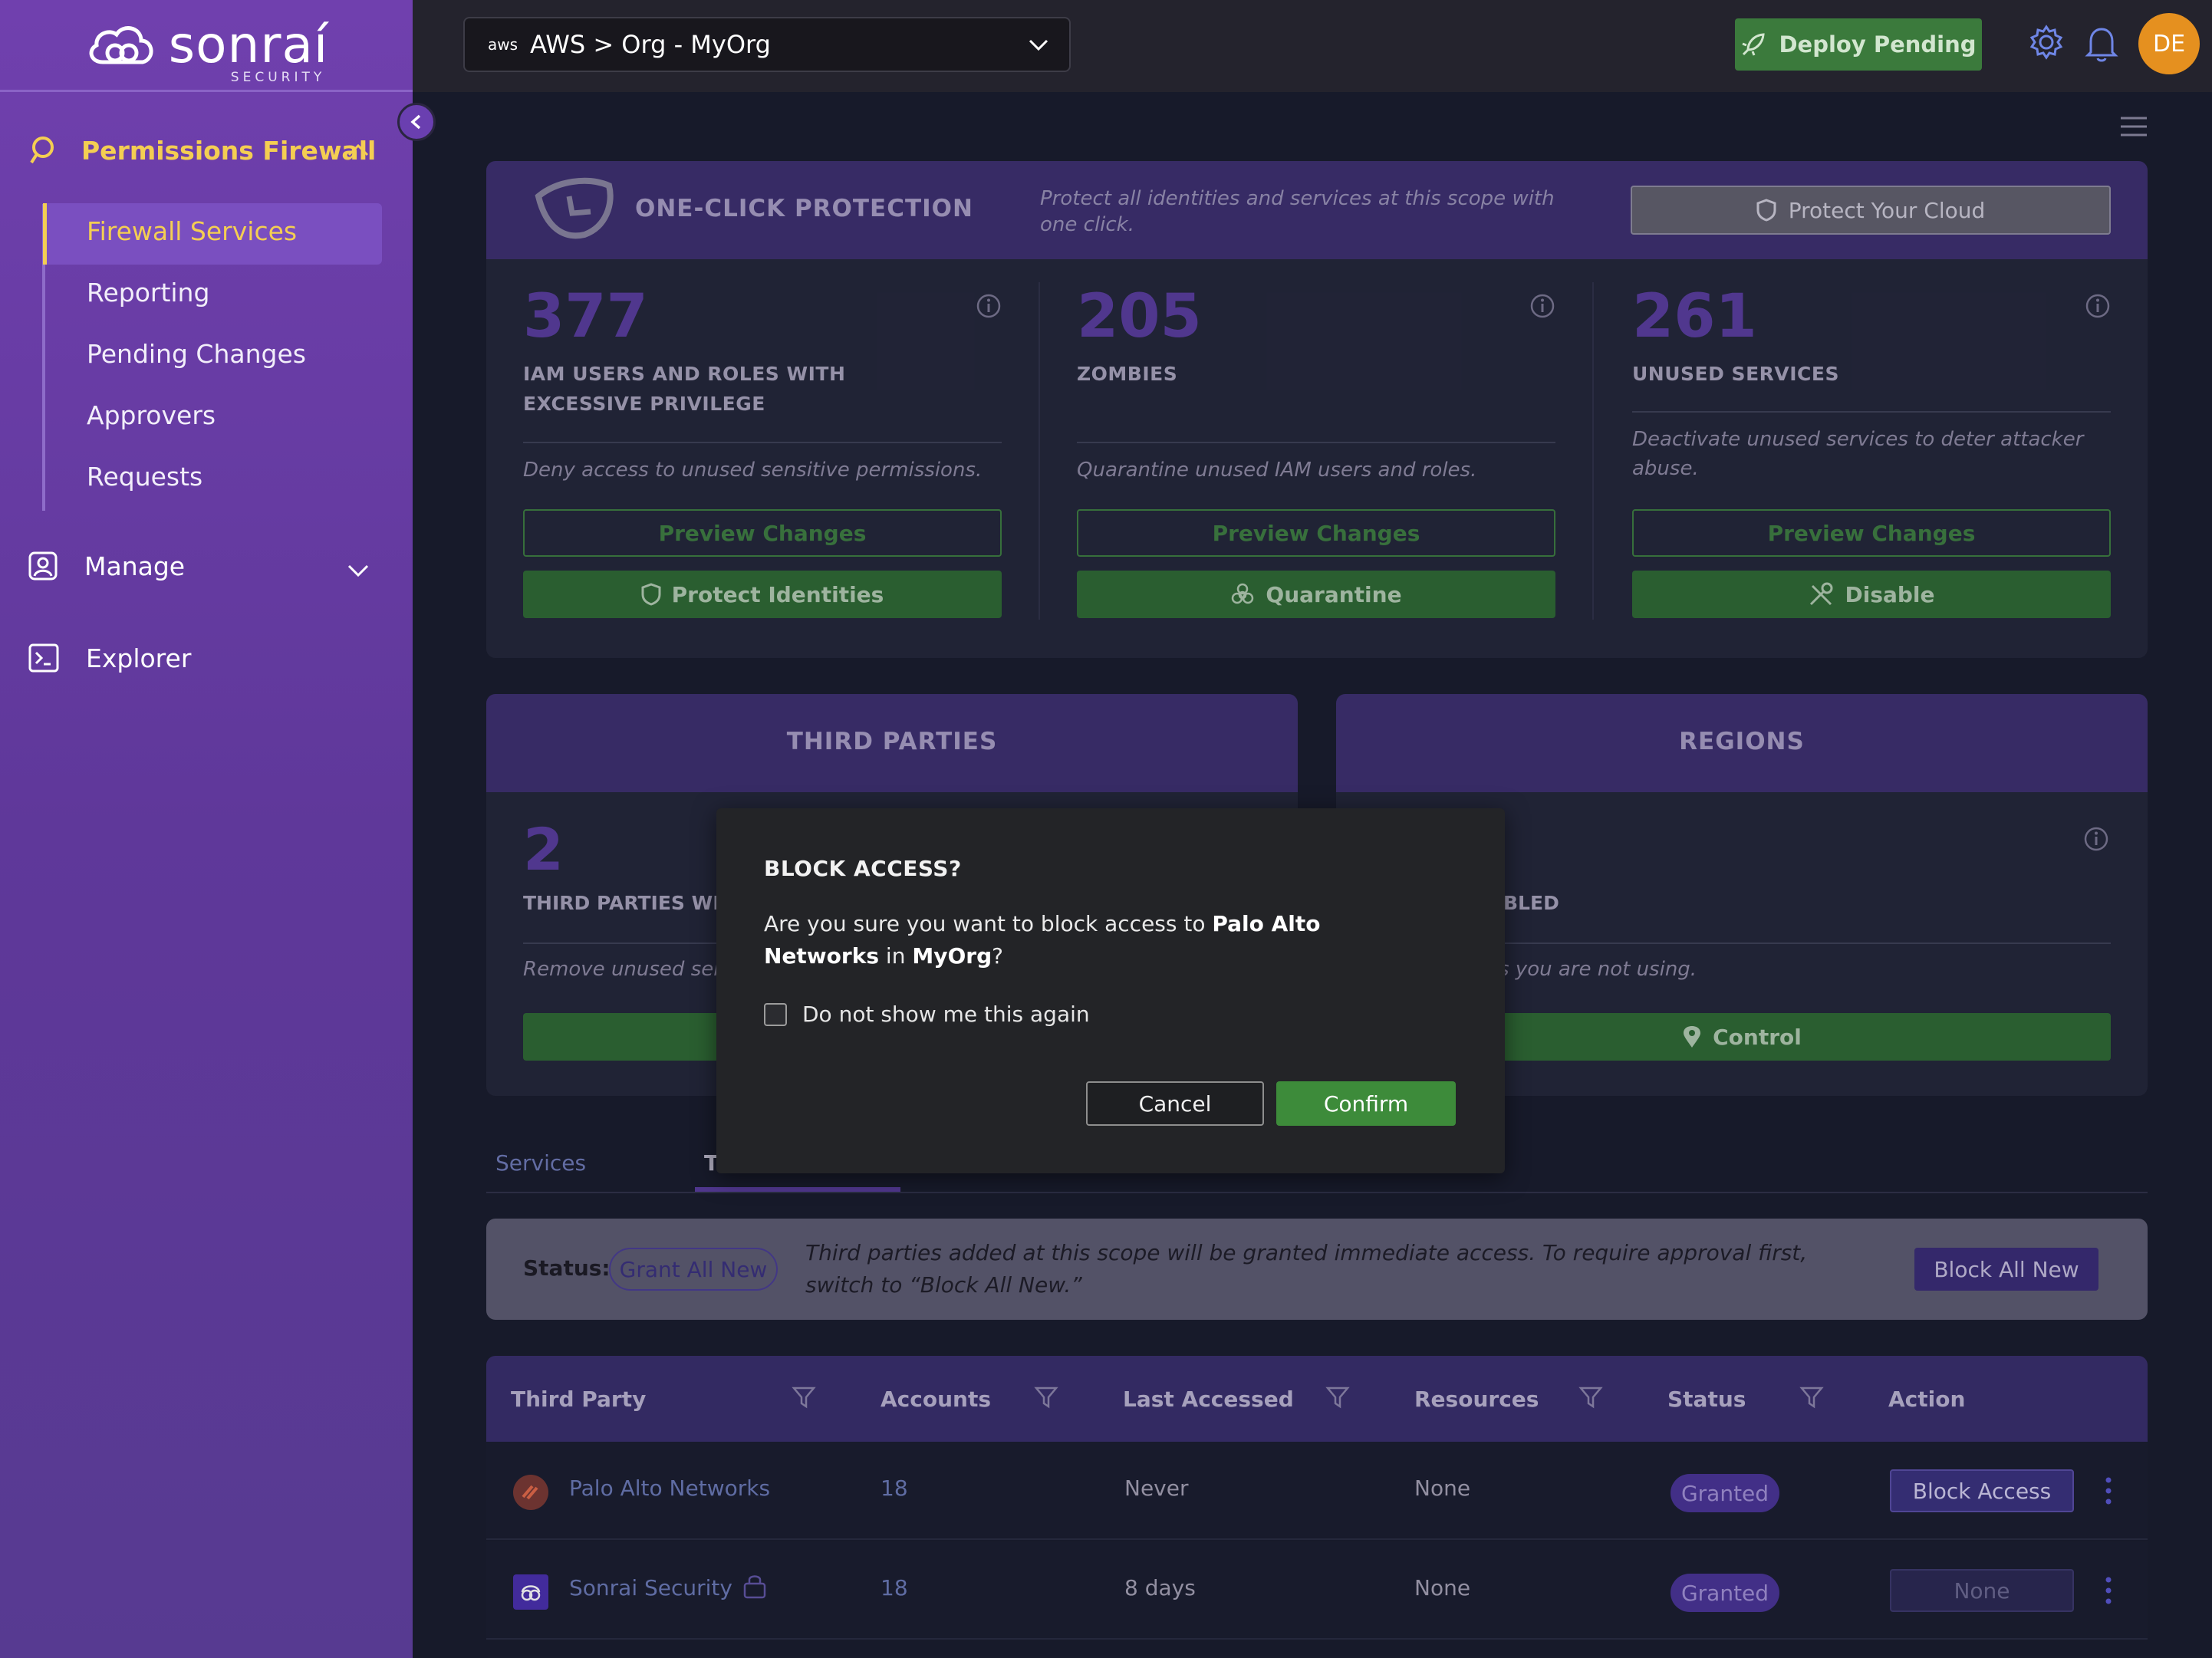 The image size is (2212, 1658). Describe the element at coordinates (863, 868) in the screenshot. I see `dialog-title: BLOCK ACCESS?` at that location.